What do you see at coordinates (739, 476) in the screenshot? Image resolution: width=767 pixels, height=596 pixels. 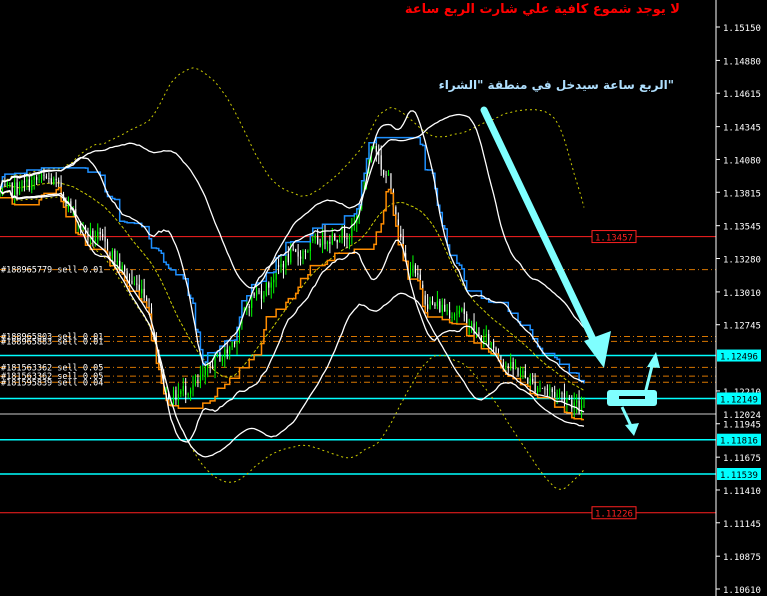 I see `price-box-label: 1.11539` at bounding box center [739, 476].